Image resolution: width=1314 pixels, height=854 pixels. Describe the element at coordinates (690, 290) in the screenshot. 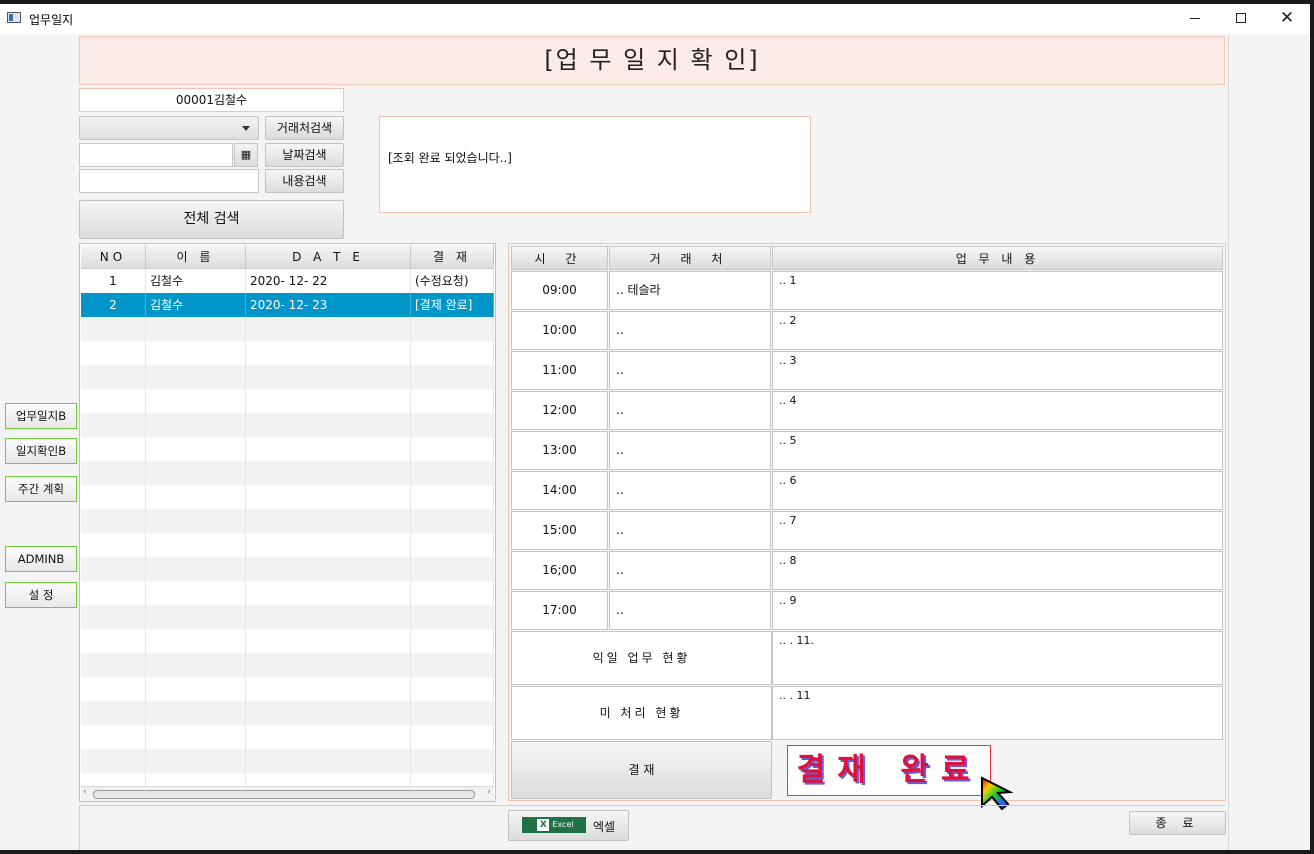

I see `client-field: .. 테슬라` at that location.